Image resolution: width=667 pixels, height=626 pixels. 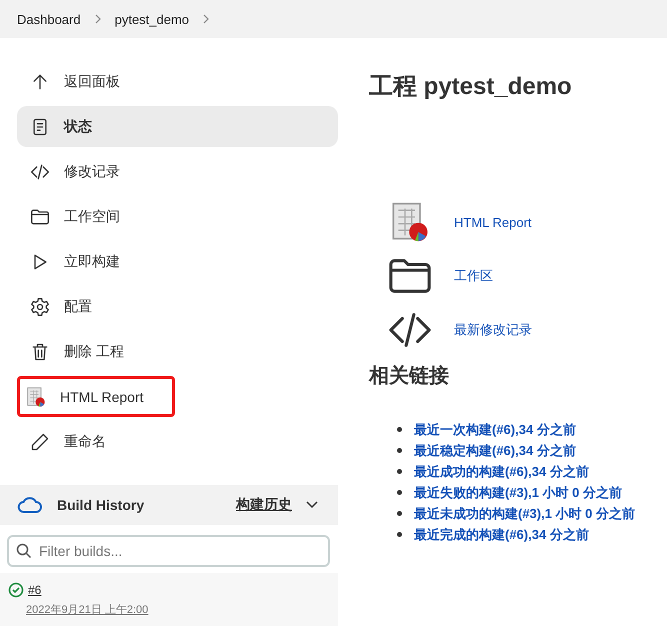 What do you see at coordinates (152, 19) in the screenshot?
I see `breadcrumb-link: pytest_demo` at bounding box center [152, 19].